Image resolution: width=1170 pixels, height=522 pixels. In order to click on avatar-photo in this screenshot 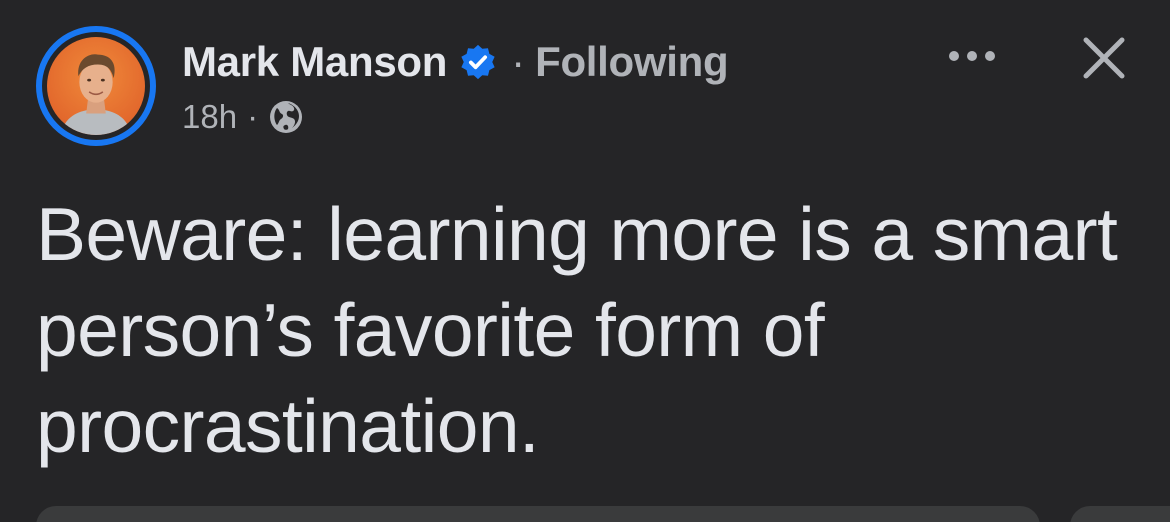, I will do `click(96, 86)`.